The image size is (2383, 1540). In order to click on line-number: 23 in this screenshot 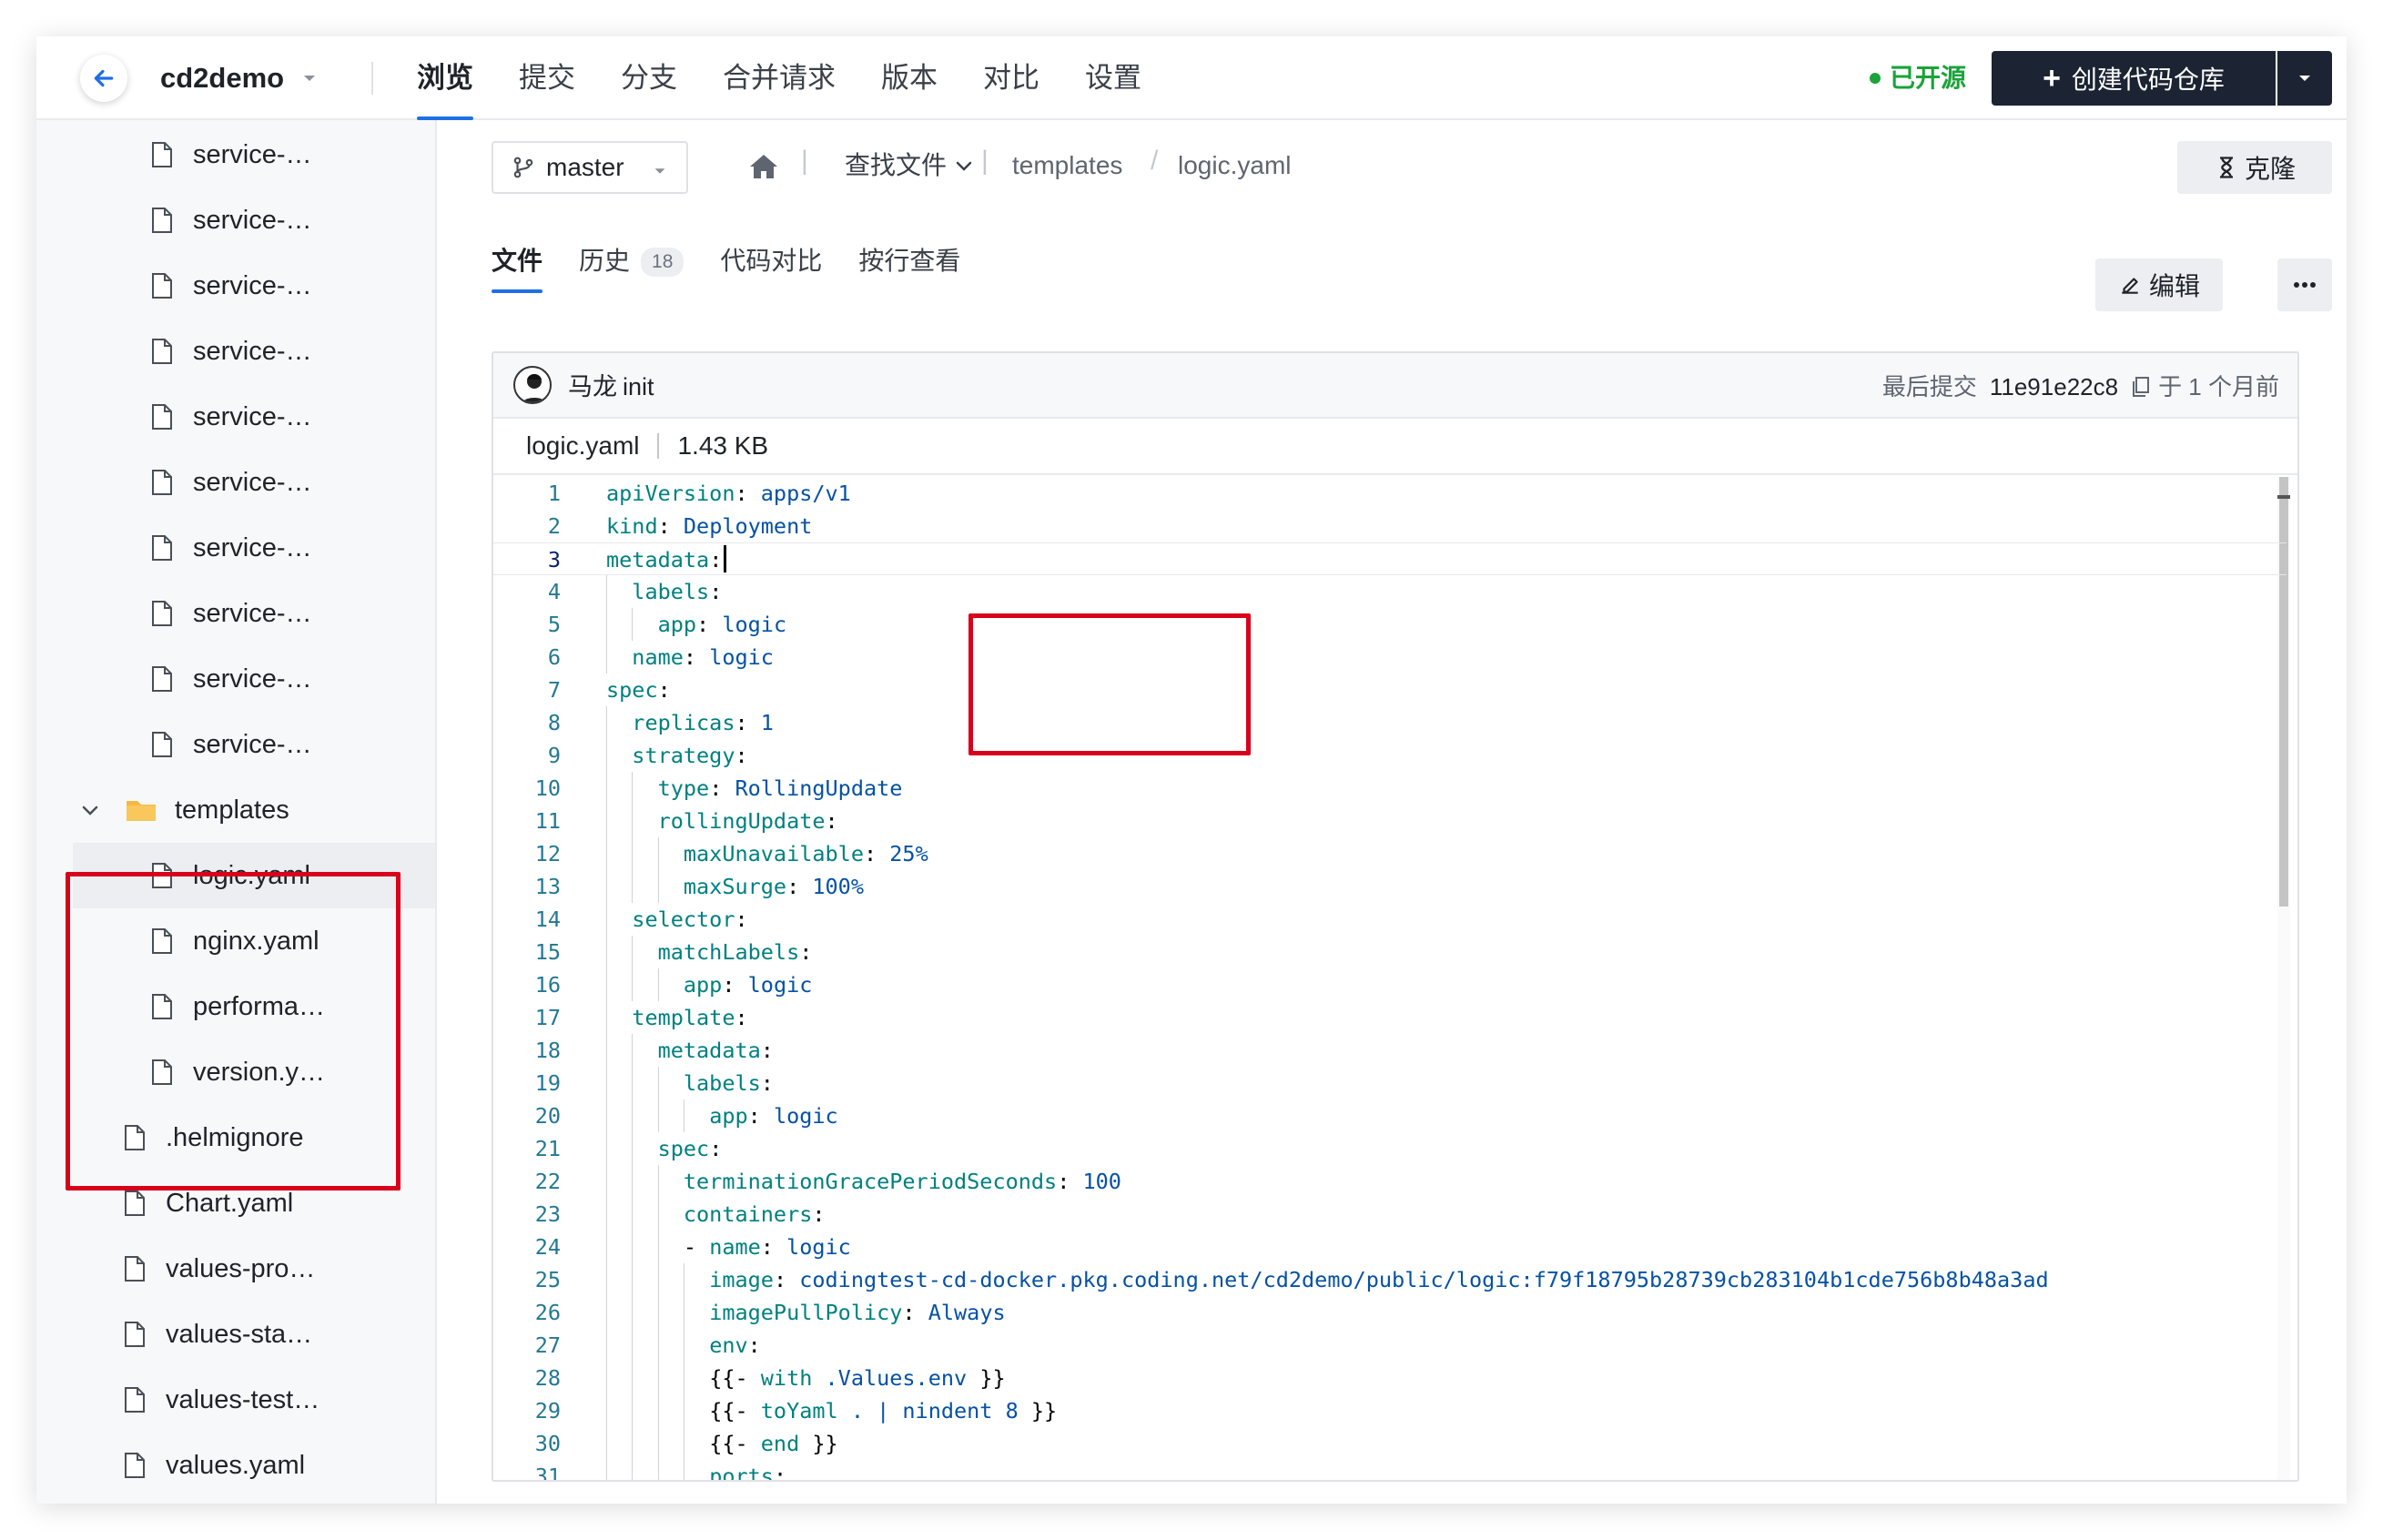, I will do `click(547, 1214)`.